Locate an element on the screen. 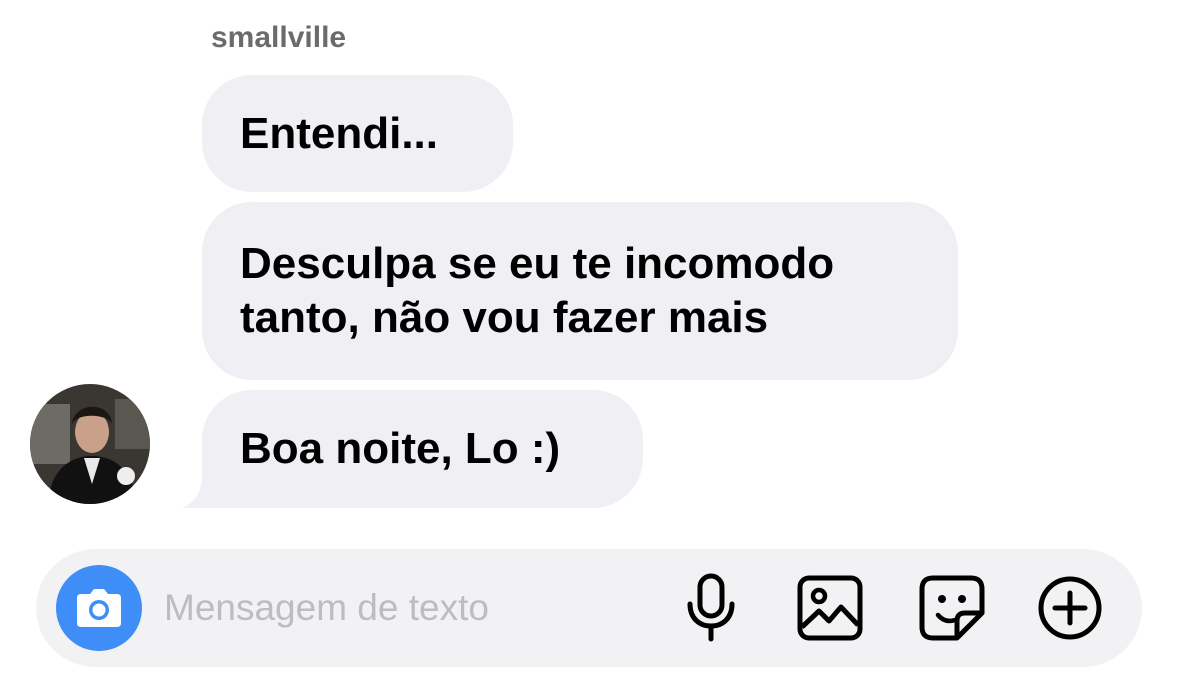 This screenshot has height=699, width=1179. voice-message-button is located at coordinates (711, 608).